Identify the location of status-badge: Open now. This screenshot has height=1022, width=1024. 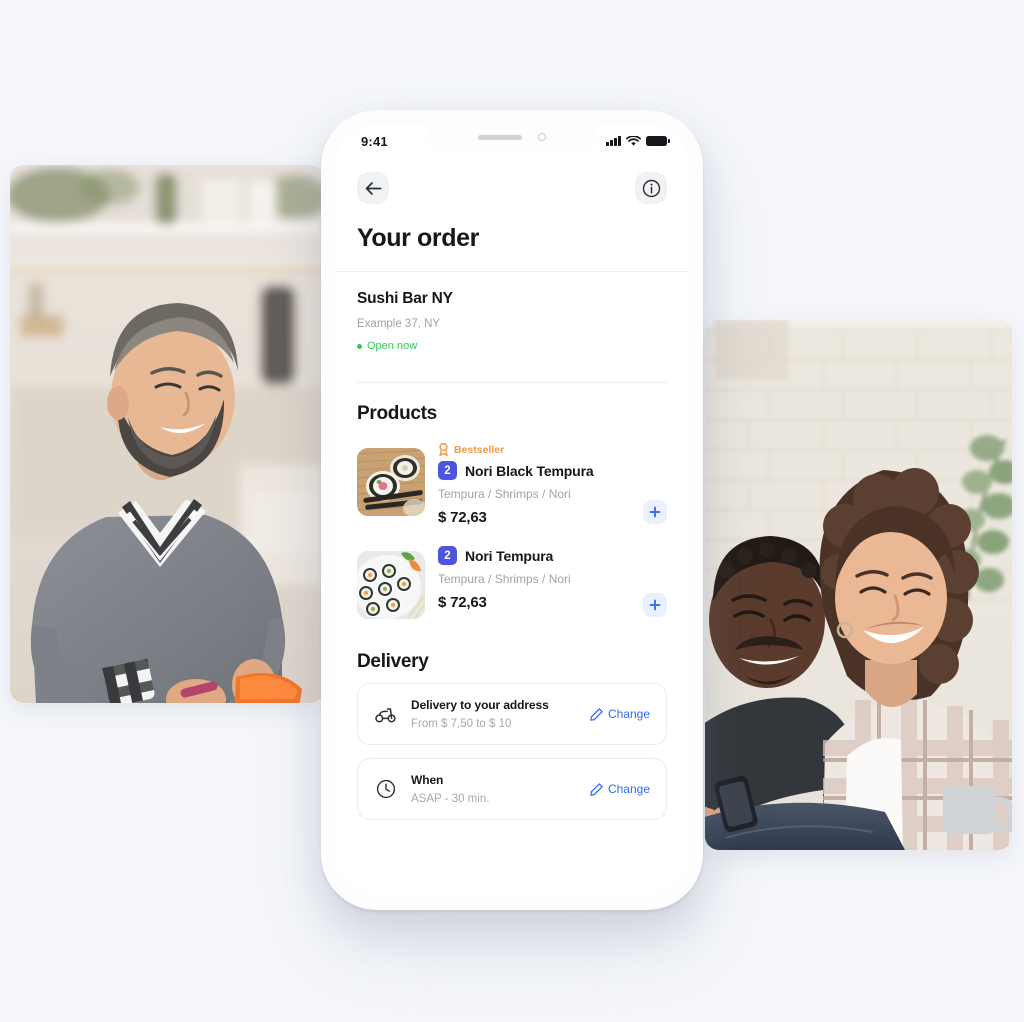
(512, 346).